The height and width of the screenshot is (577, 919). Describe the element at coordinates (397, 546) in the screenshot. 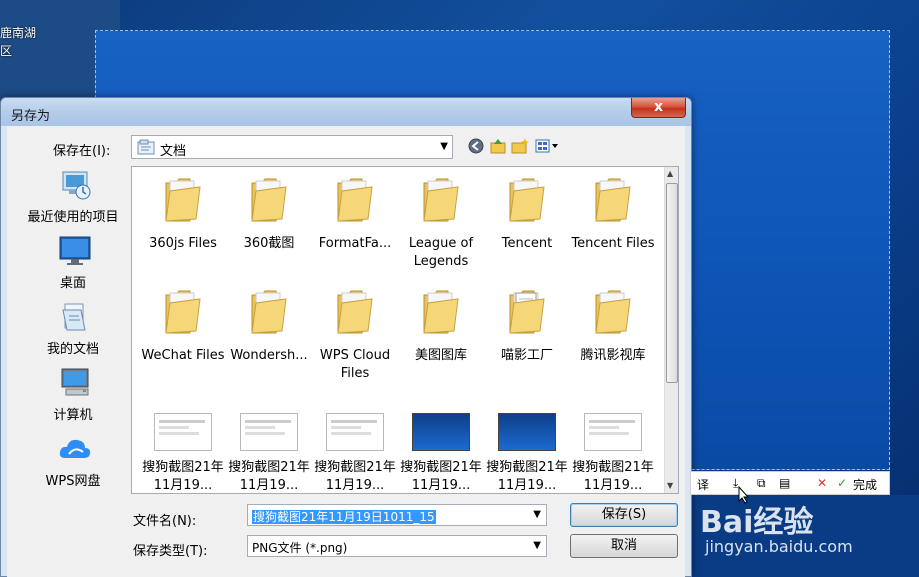

I see `filetype-select: PNG文件 (*.png) ▼` at that location.